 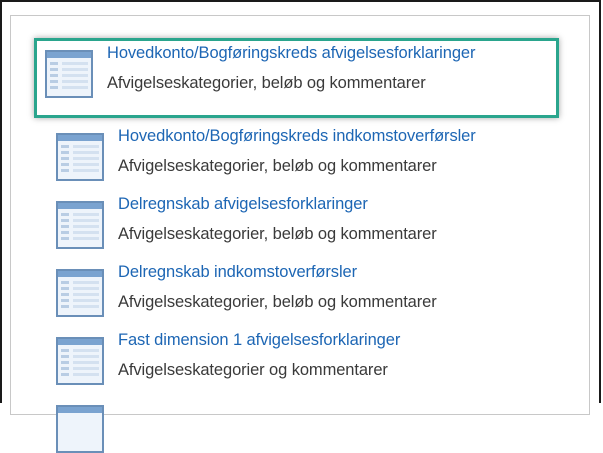 I want to click on item-title-link: Delregnskab afvigelsesforklaringer, so click(x=243, y=204).